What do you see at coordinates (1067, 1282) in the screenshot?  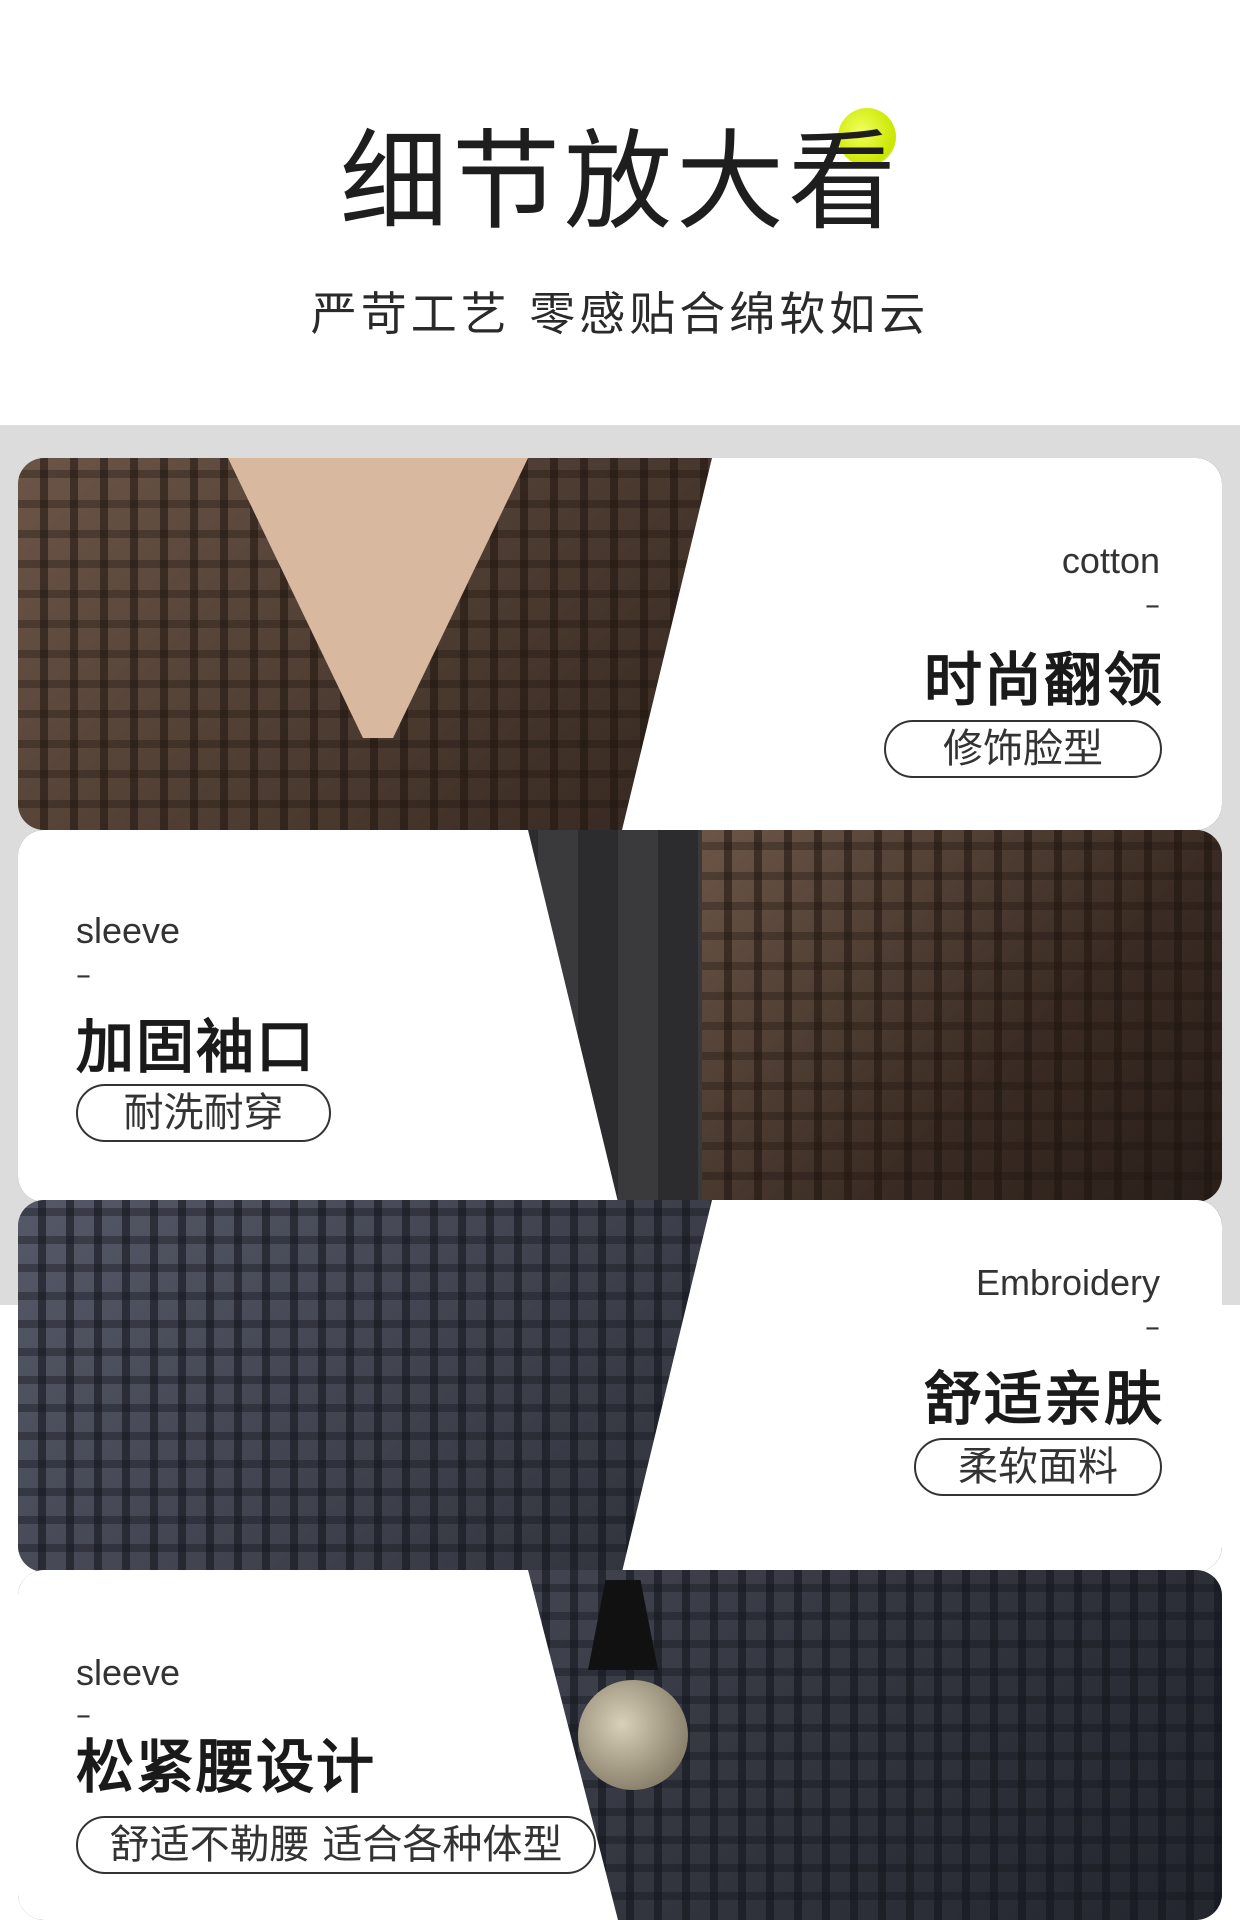 I see `feature-label-en: Embroidery` at bounding box center [1067, 1282].